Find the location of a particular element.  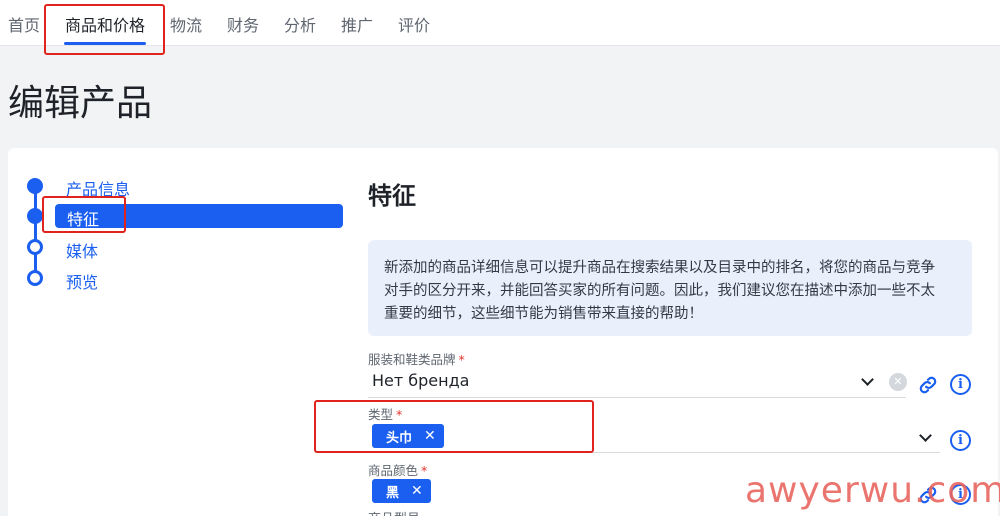

step-dot-preview is located at coordinates (35, 278).